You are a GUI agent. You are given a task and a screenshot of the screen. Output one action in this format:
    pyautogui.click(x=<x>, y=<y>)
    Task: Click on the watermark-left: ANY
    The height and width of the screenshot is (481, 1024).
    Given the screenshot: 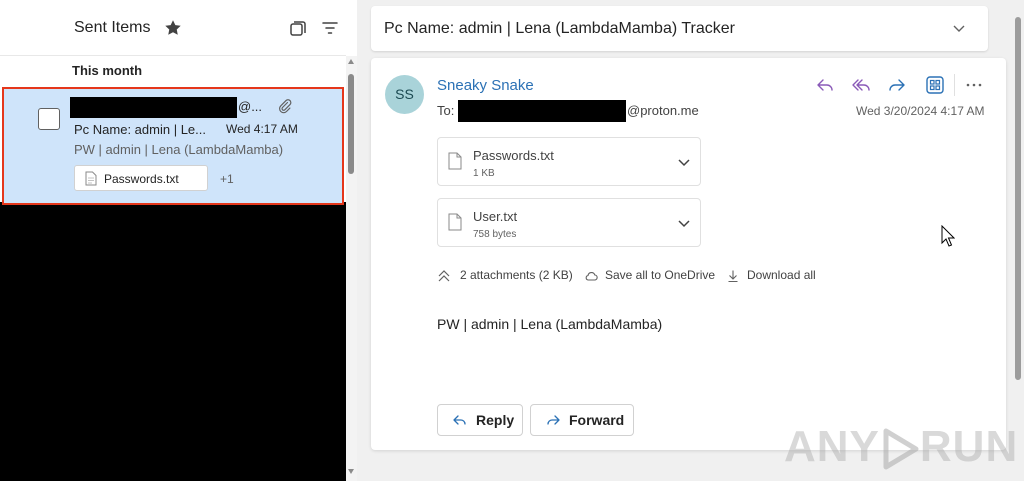 What is the action you would take?
    pyautogui.click(x=832, y=446)
    